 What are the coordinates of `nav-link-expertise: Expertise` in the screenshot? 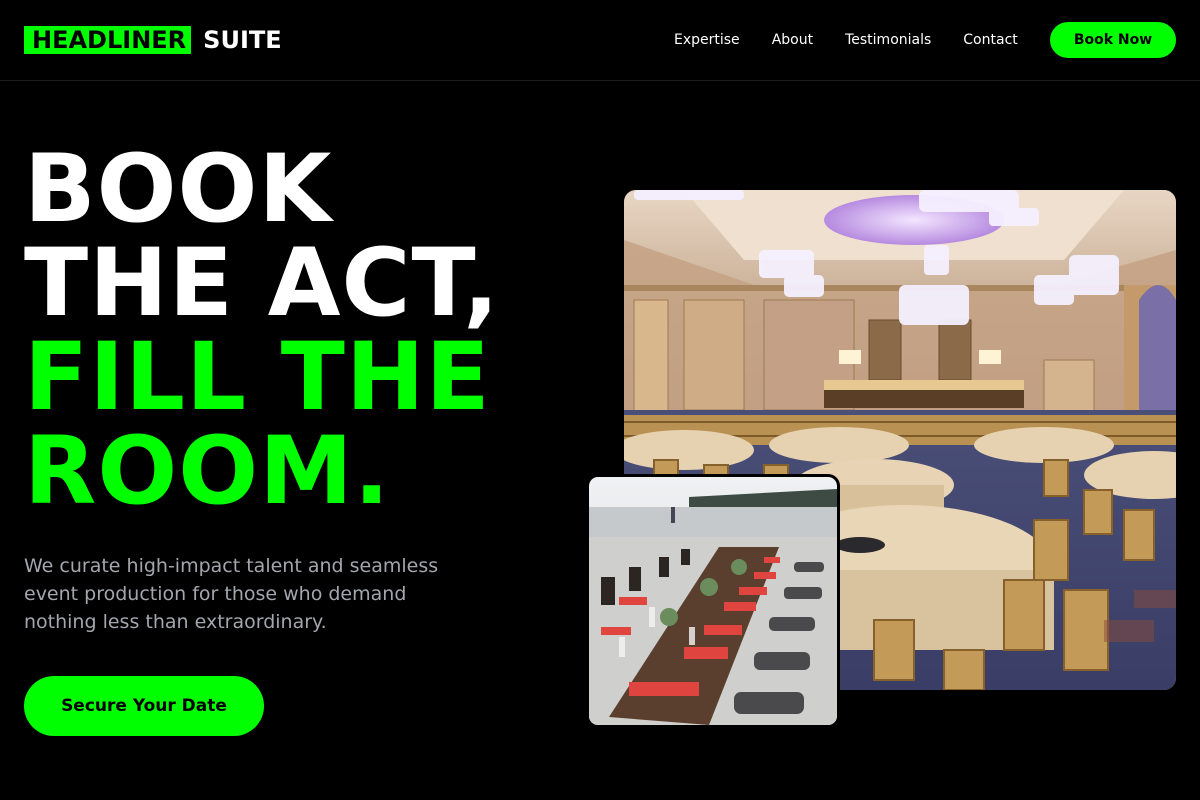 It's located at (707, 40).